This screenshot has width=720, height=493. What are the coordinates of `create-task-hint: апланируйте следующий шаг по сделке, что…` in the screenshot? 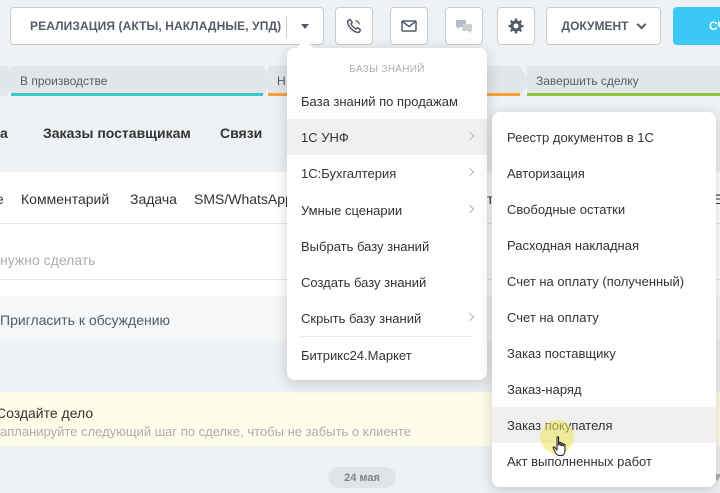 It's located at (205, 431).